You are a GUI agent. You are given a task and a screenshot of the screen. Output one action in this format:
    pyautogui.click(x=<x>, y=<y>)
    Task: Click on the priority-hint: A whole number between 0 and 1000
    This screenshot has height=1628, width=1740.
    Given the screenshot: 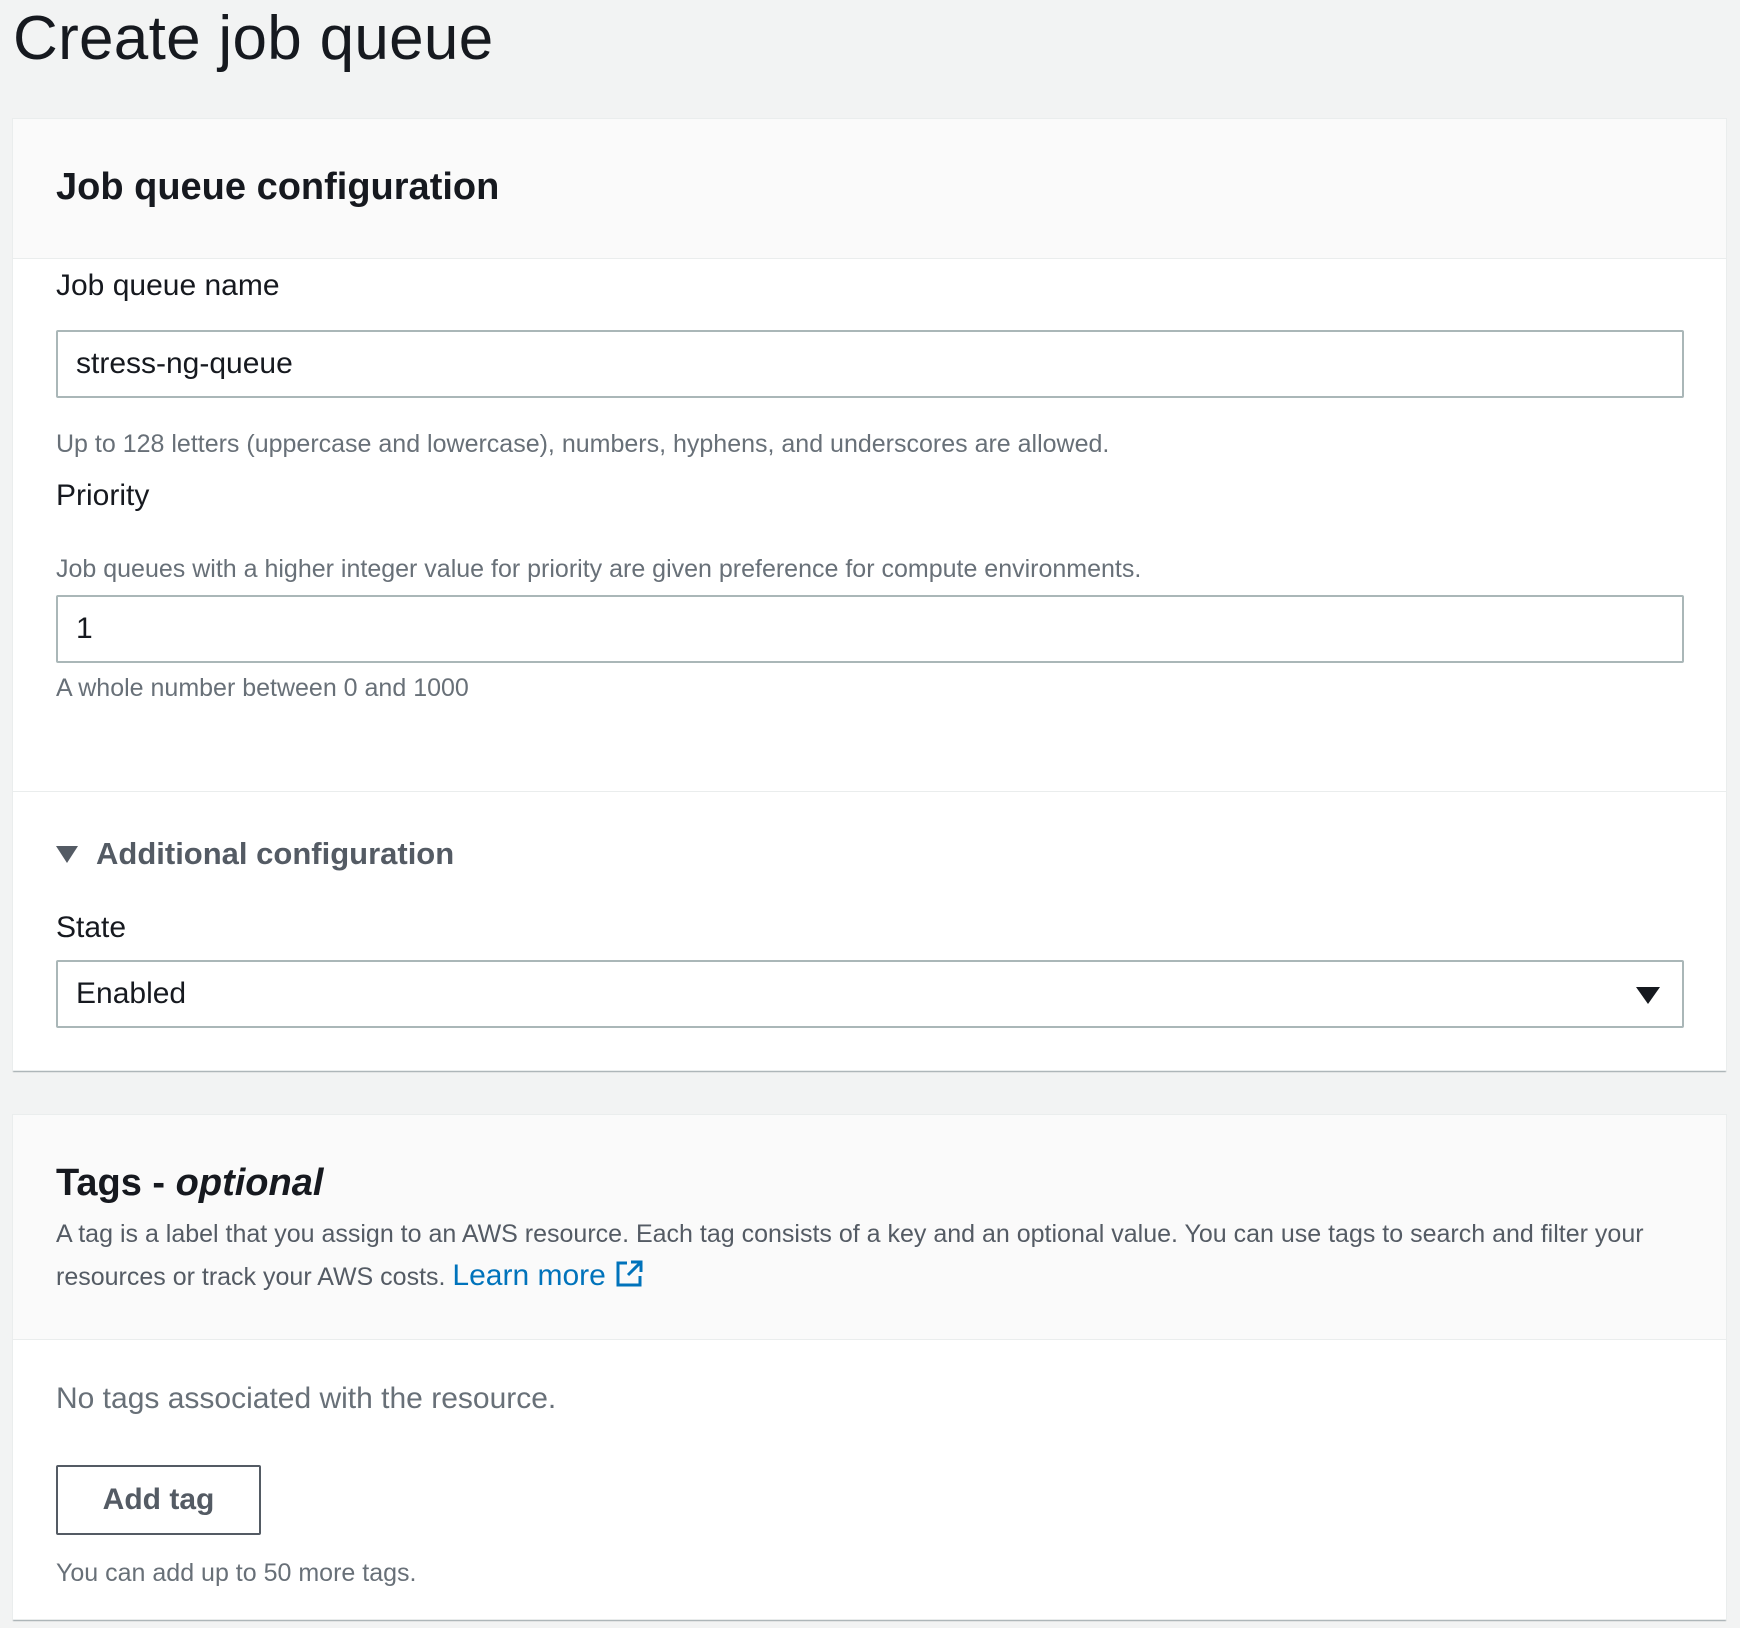 What is the action you would take?
    pyautogui.click(x=262, y=688)
    